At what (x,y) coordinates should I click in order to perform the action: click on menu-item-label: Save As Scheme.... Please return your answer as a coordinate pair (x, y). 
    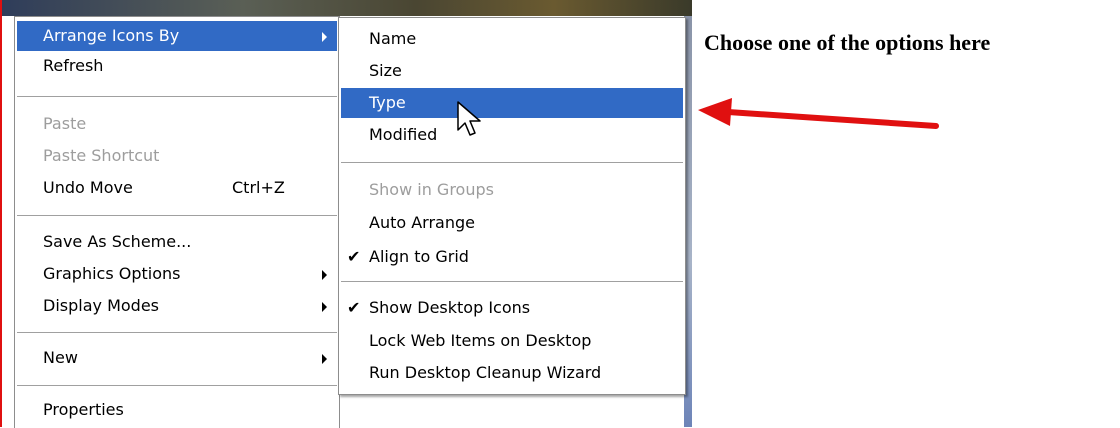
    Looking at the image, I should click on (117, 241).